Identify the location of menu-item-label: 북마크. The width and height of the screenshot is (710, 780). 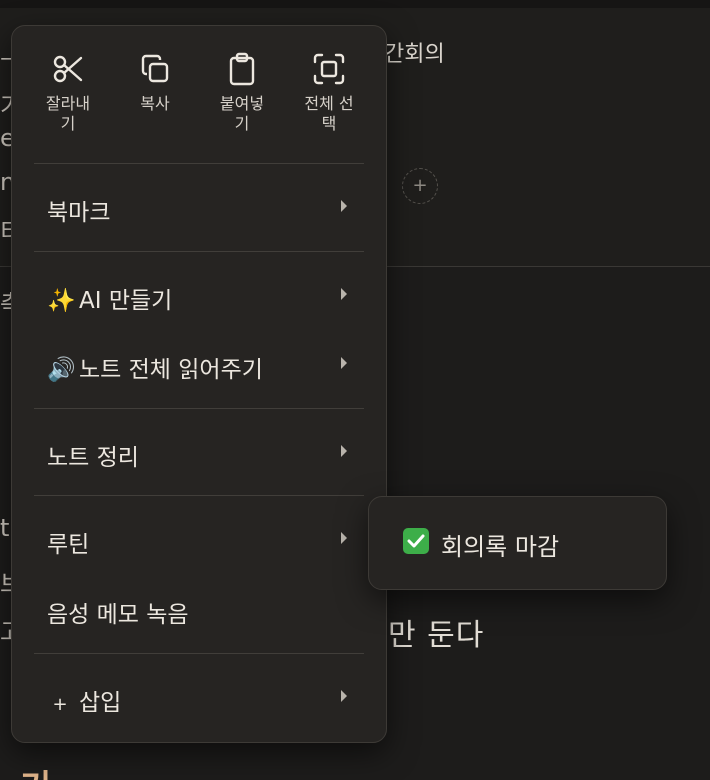
(79, 213).